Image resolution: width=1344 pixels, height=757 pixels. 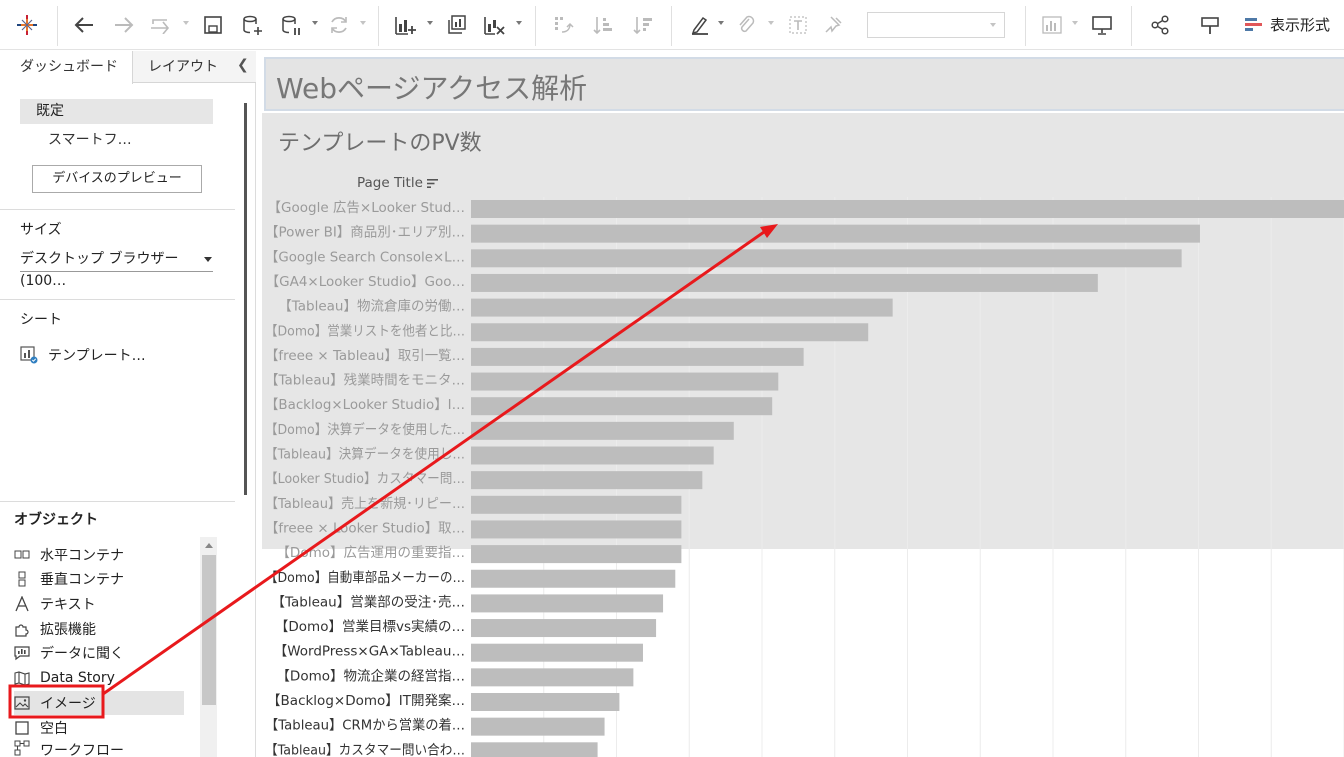 I want to click on tab-layout: レイアウト, so click(x=183, y=67).